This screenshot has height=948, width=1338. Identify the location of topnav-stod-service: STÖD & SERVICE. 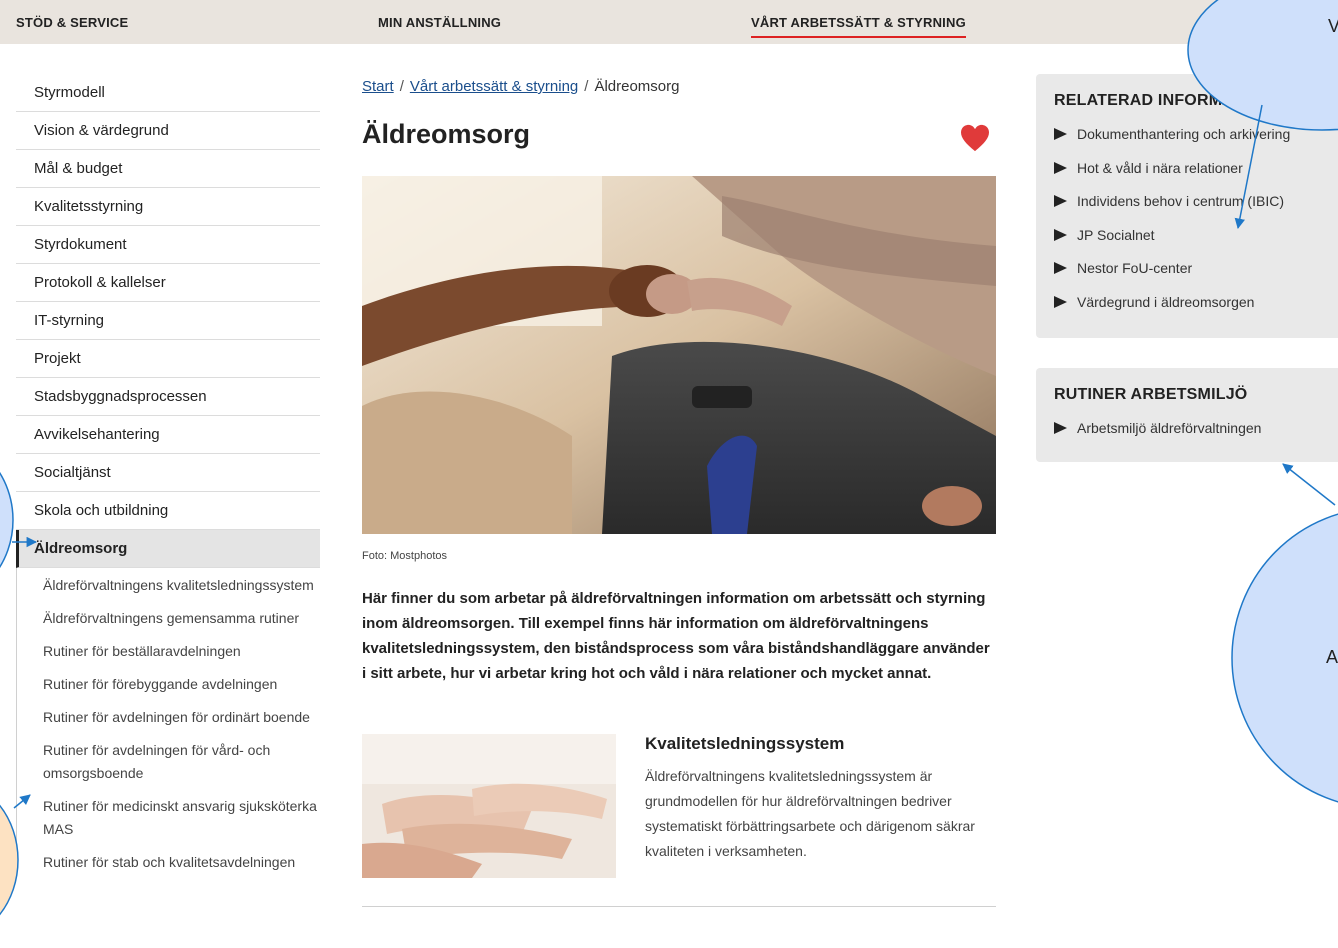
(72, 22).